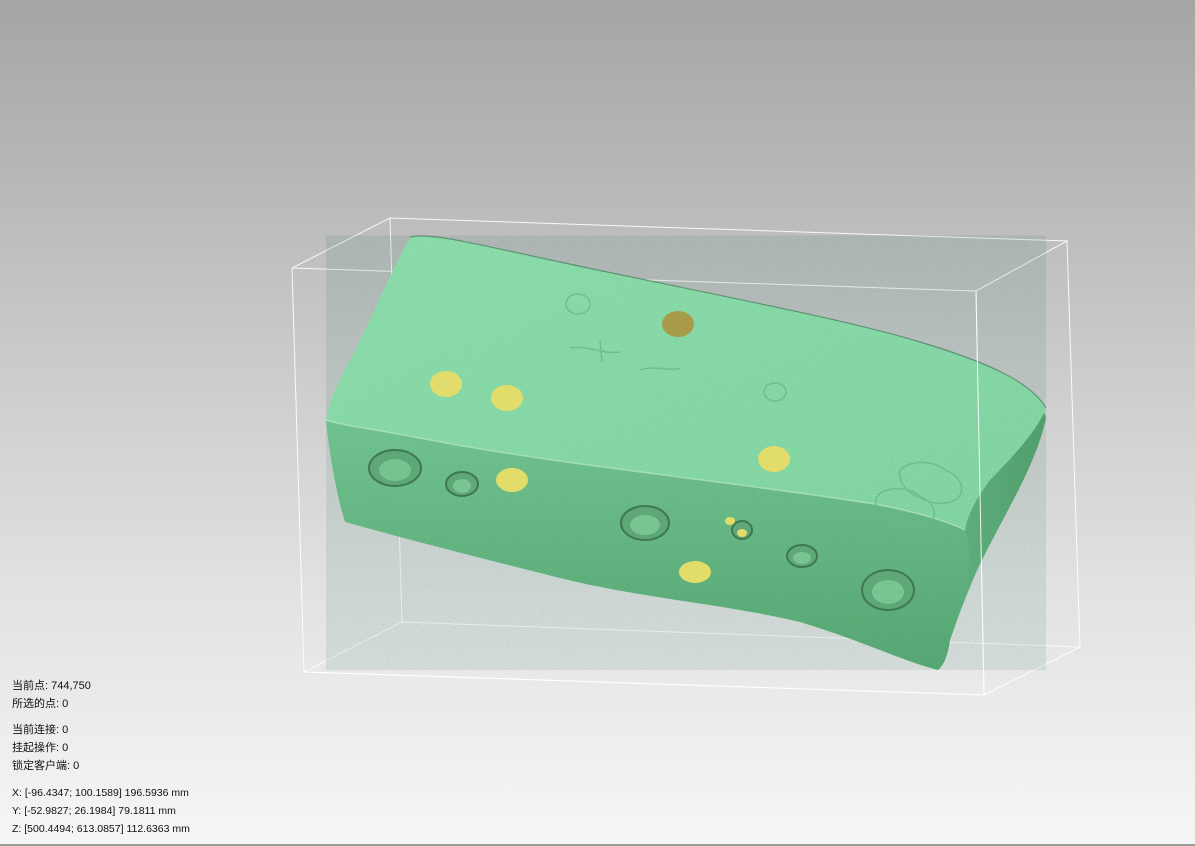 The height and width of the screenshot is (846, 1195). What do you see at coordinates (106, 793) in the screenshot?
I see `x-range-value: [-96.4347; 100.1589] 196.5936 mm` at bounding box center [106, 793].